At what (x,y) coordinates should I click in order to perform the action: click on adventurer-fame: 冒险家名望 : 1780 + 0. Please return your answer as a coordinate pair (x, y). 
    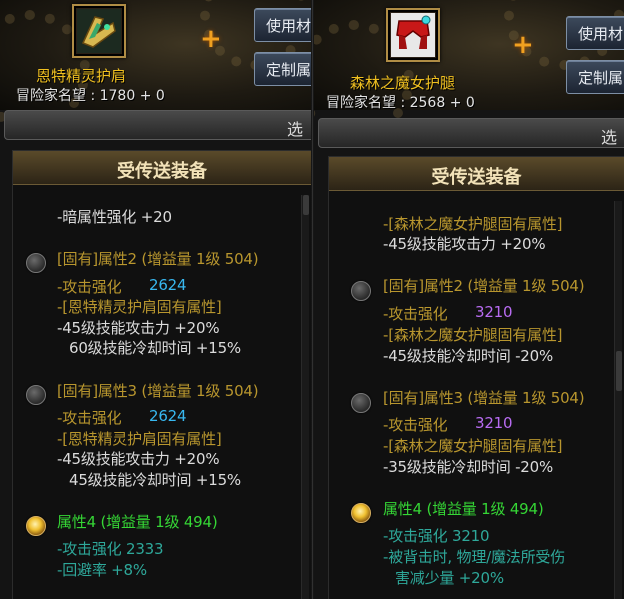
    Looking at the image, I should click on (90, 96).